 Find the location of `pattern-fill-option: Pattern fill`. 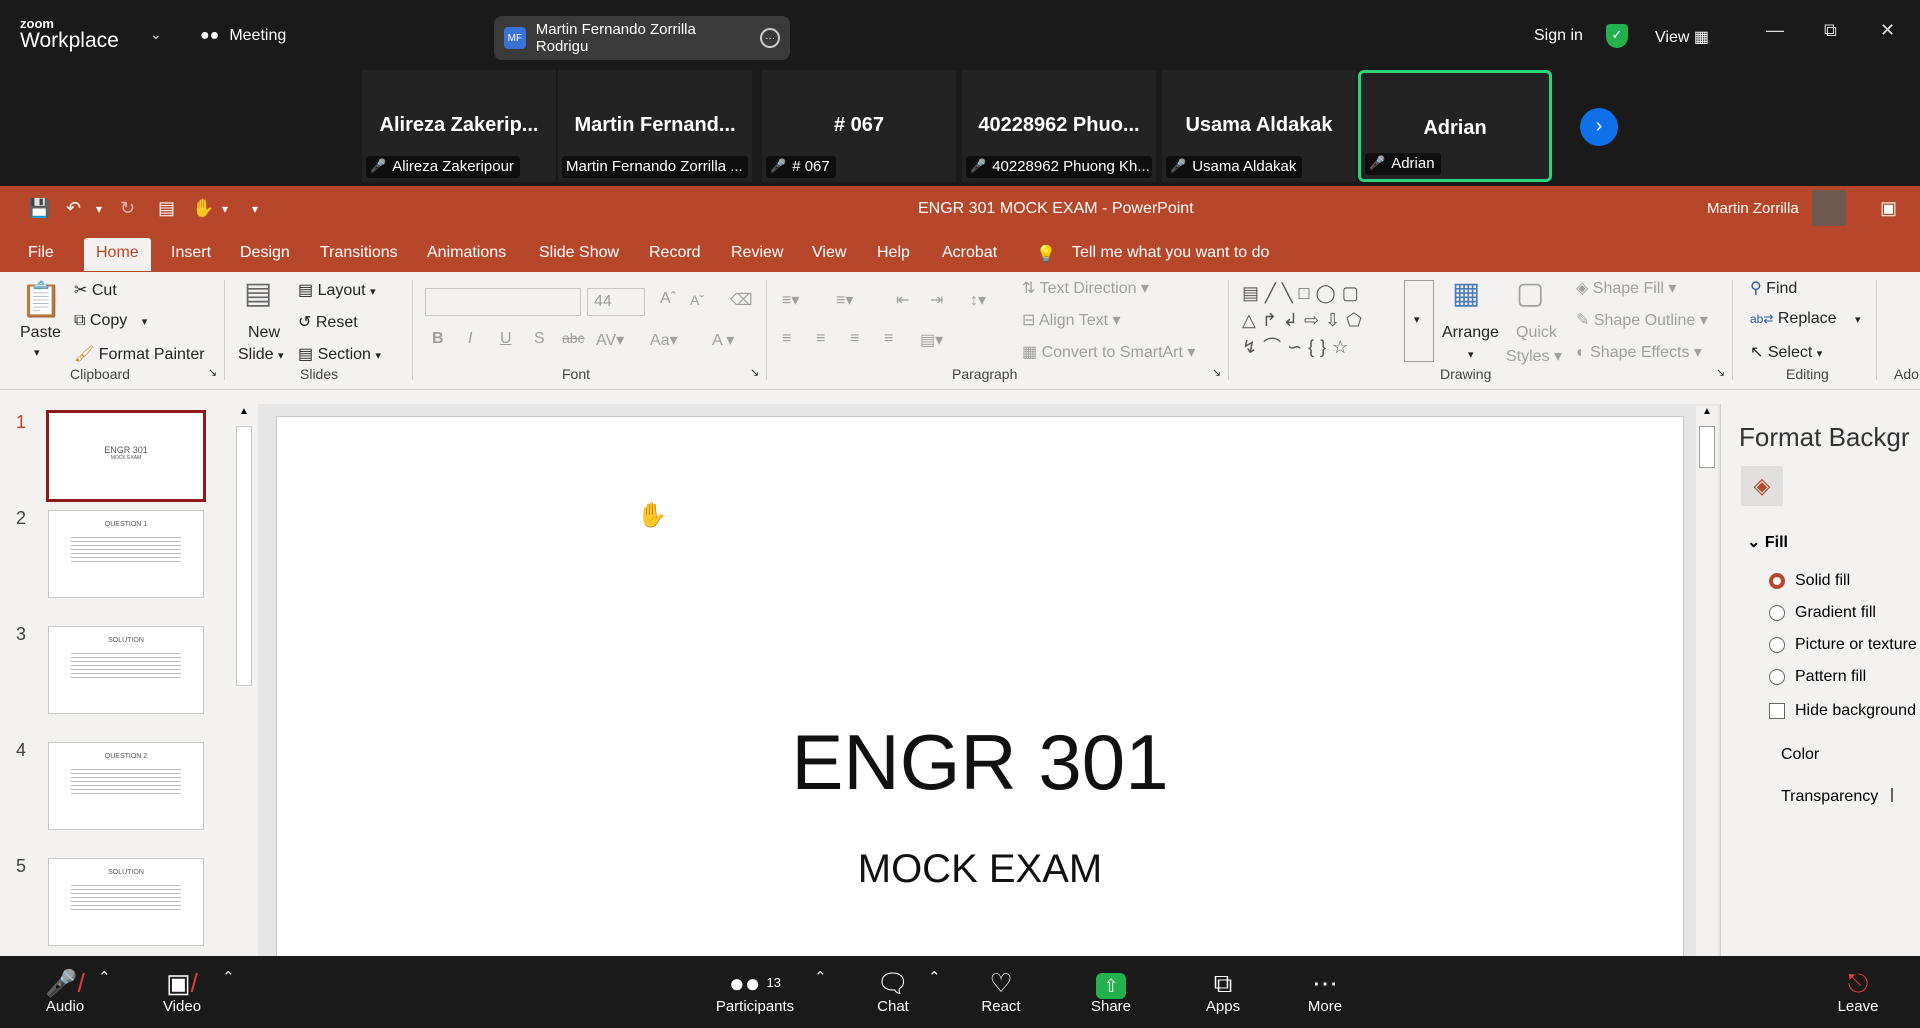

pattern-fill-option: Pattern fill is located at coordinates (1817, 677).